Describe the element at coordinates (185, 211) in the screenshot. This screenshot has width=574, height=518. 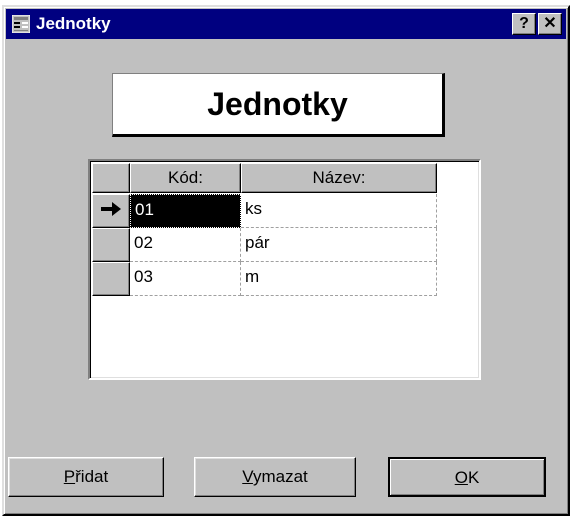
I see `cell-code: 01` at that location.